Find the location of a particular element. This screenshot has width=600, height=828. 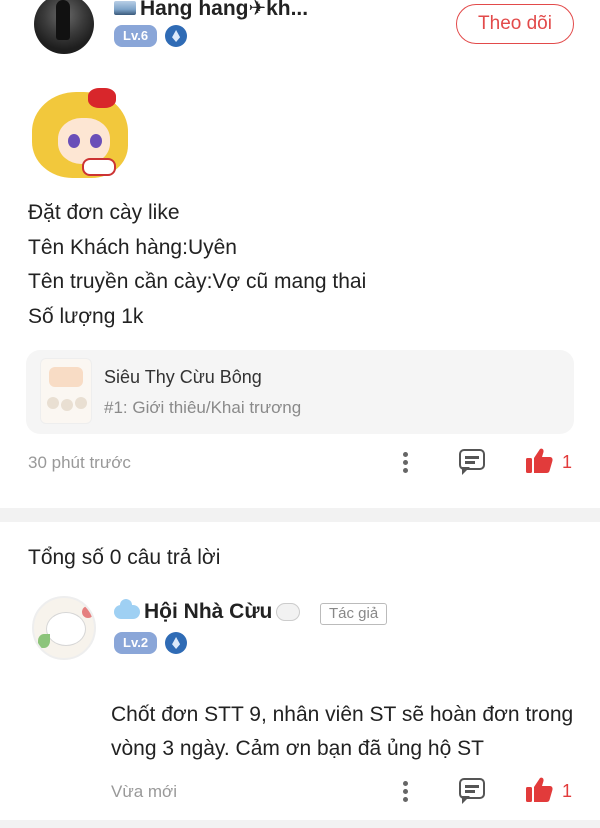

follow-button: Theo dõi is located at coordinates (515, 24).